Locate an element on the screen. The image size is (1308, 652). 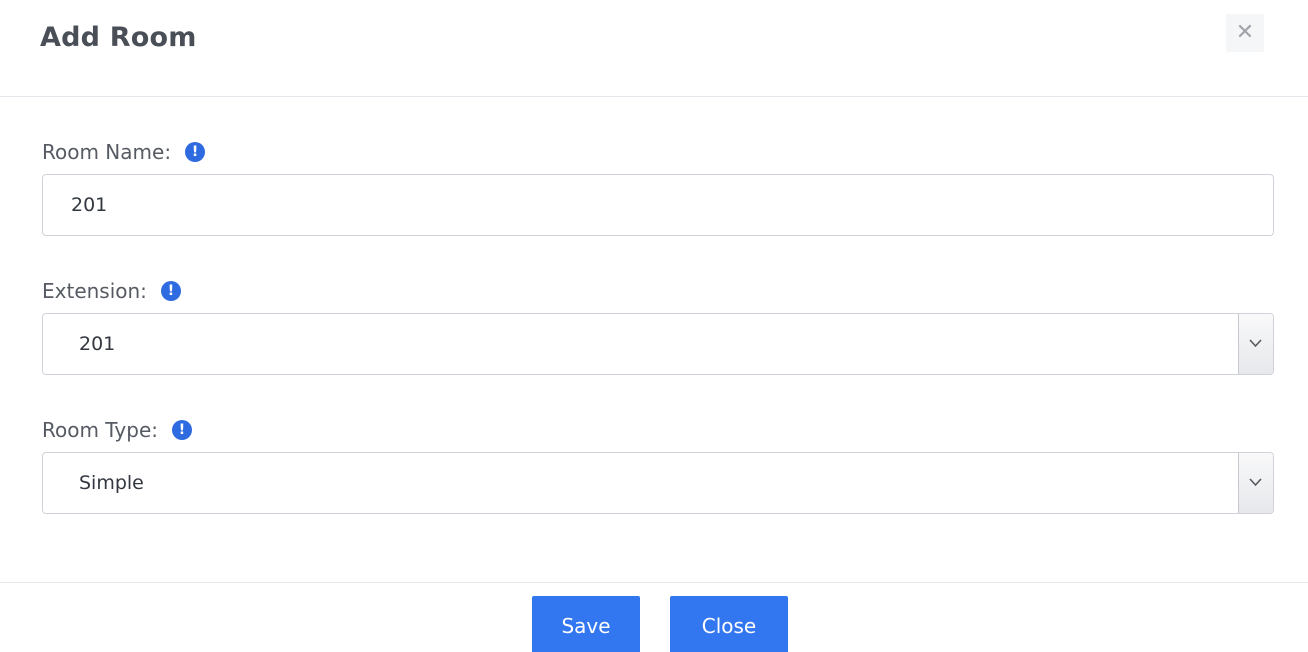
room-name-label-row: Room Name: ! is located at coordinates (124, 152).